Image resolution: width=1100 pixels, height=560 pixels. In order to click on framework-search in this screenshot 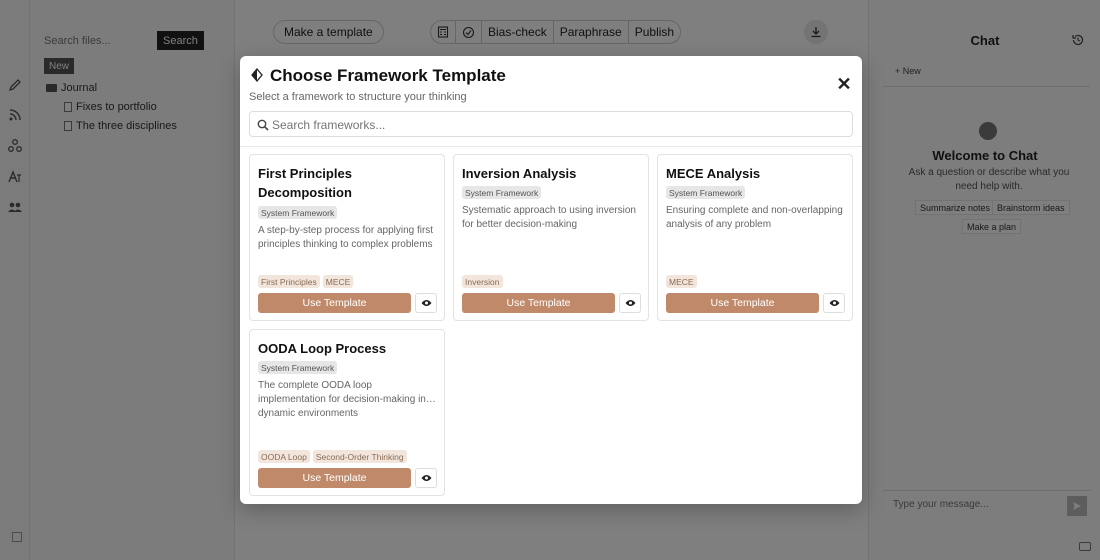, I will do `click(551, 124)`.